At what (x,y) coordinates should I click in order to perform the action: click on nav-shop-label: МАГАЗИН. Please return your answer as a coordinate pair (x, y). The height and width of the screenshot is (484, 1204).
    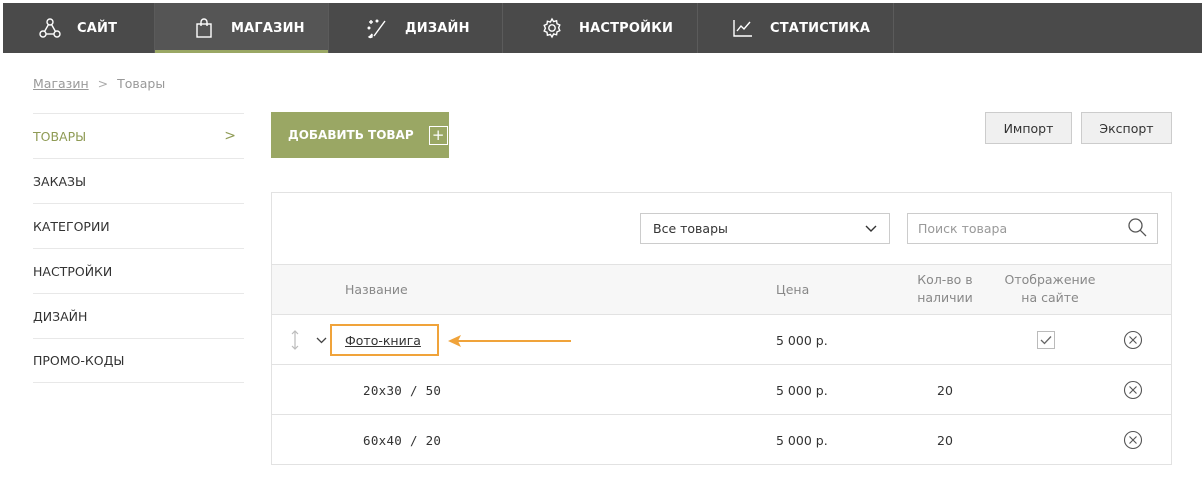
    Looking at the image, I should click on (268, 28).